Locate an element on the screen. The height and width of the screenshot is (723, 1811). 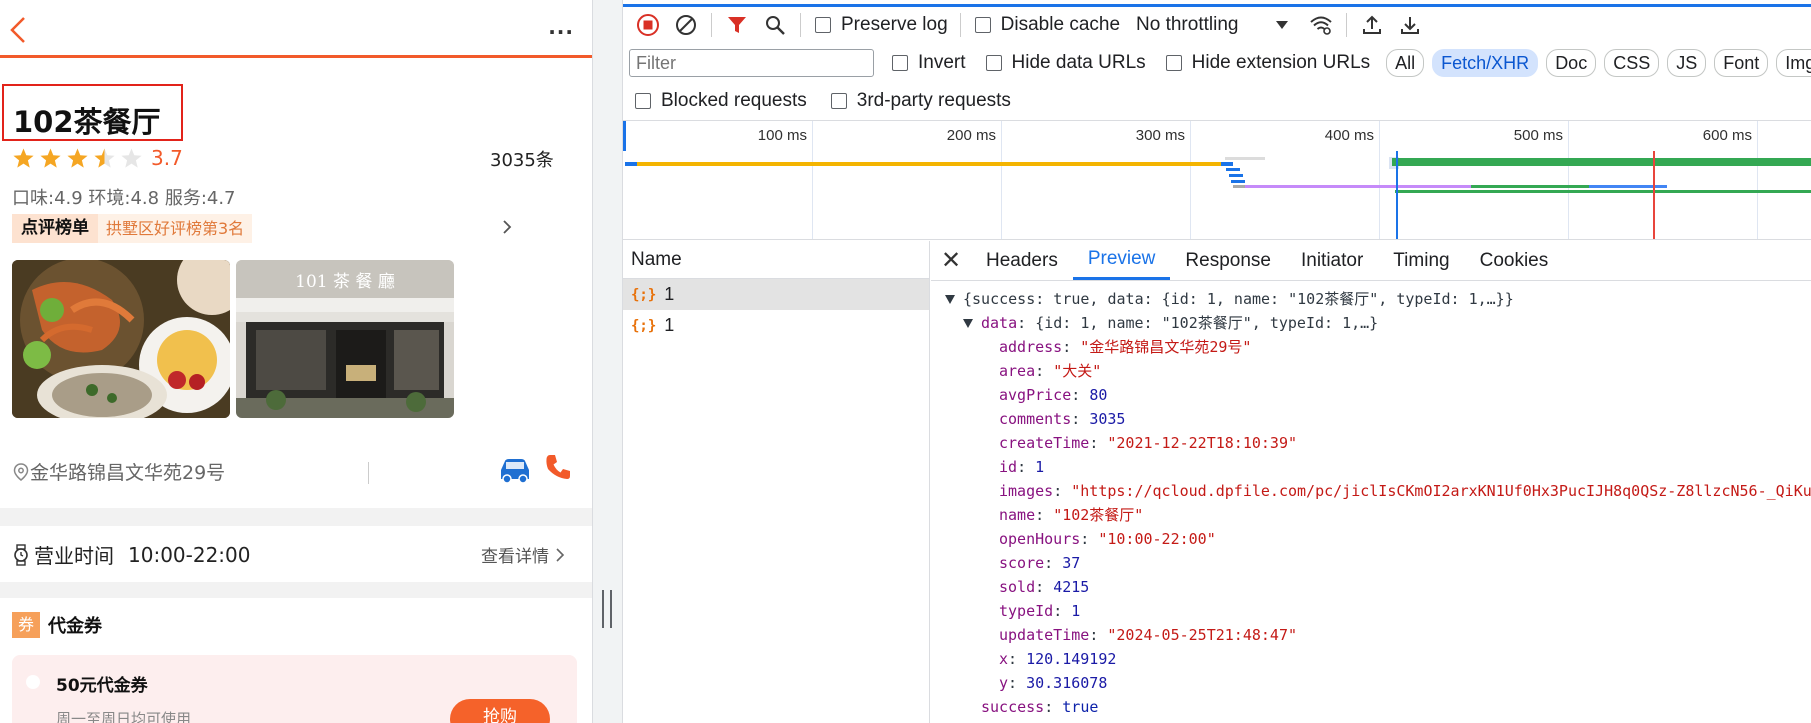
close-icon: ✕ is located at coordinates (951, 260).